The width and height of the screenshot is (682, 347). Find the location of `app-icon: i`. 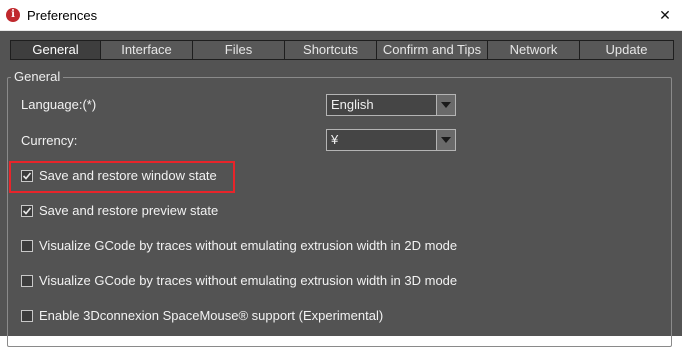

app-icon: i is located at coordinates (13, 15).